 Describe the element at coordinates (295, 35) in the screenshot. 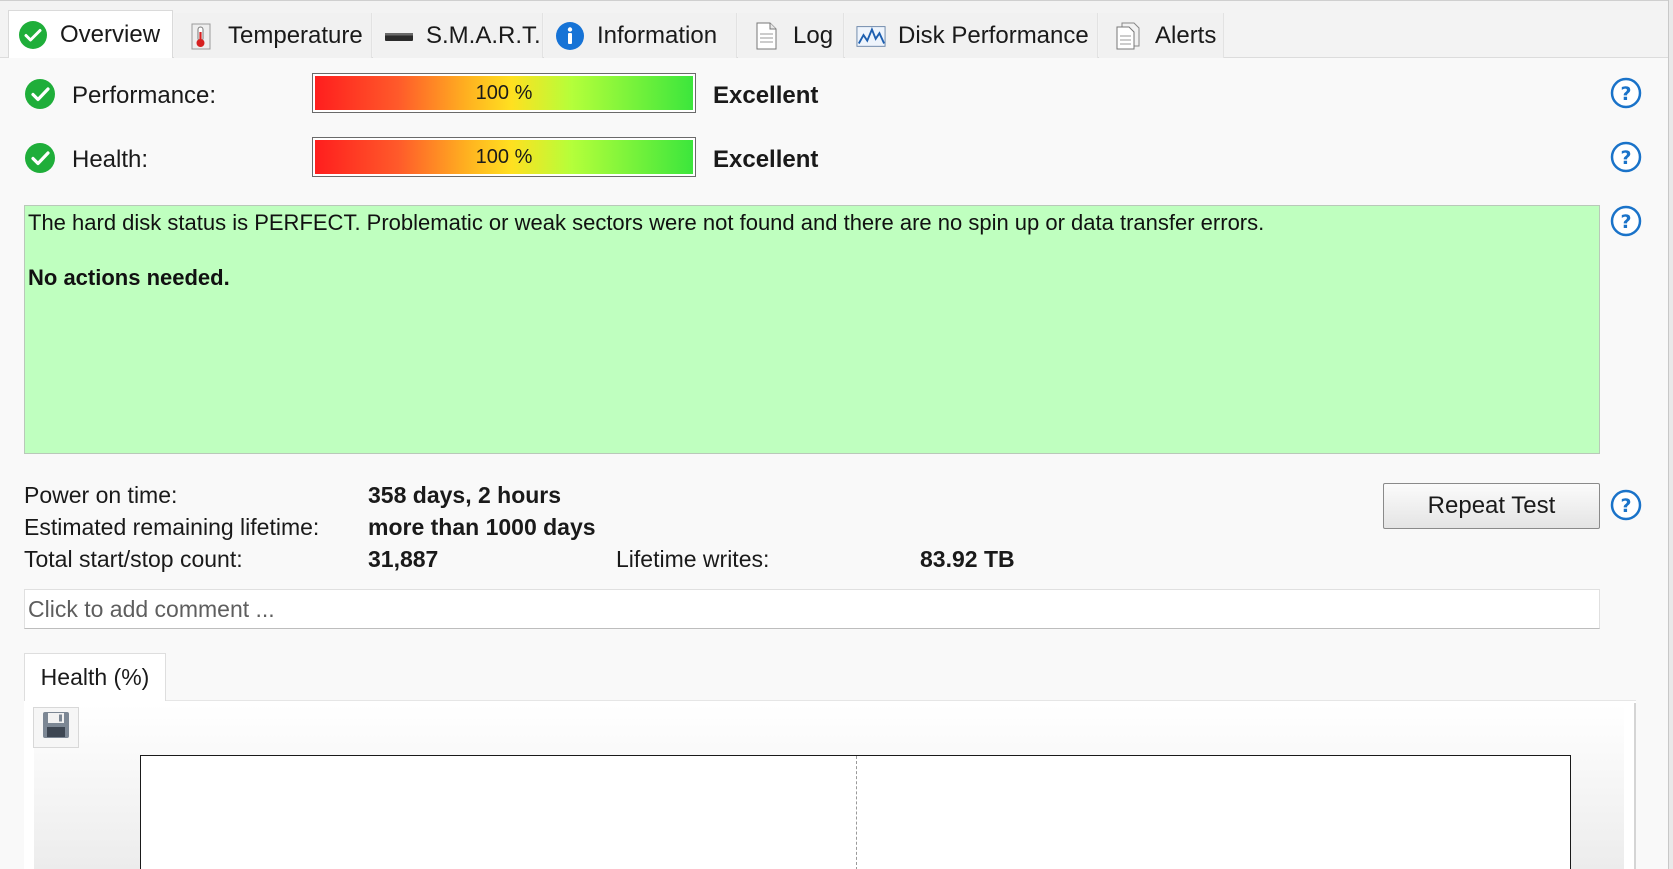

I see `tab-label: Temperature` at that location.